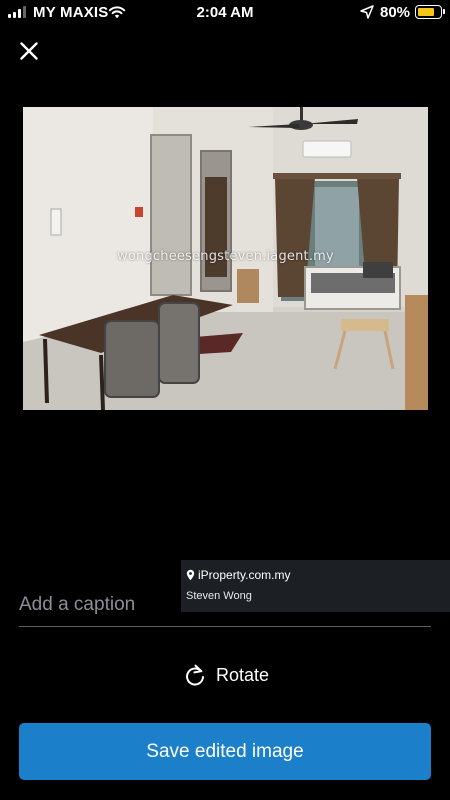 The height and width of the screenshot is (800, 450). I want to click on battery-percentage: 80%, so click(395, 12).